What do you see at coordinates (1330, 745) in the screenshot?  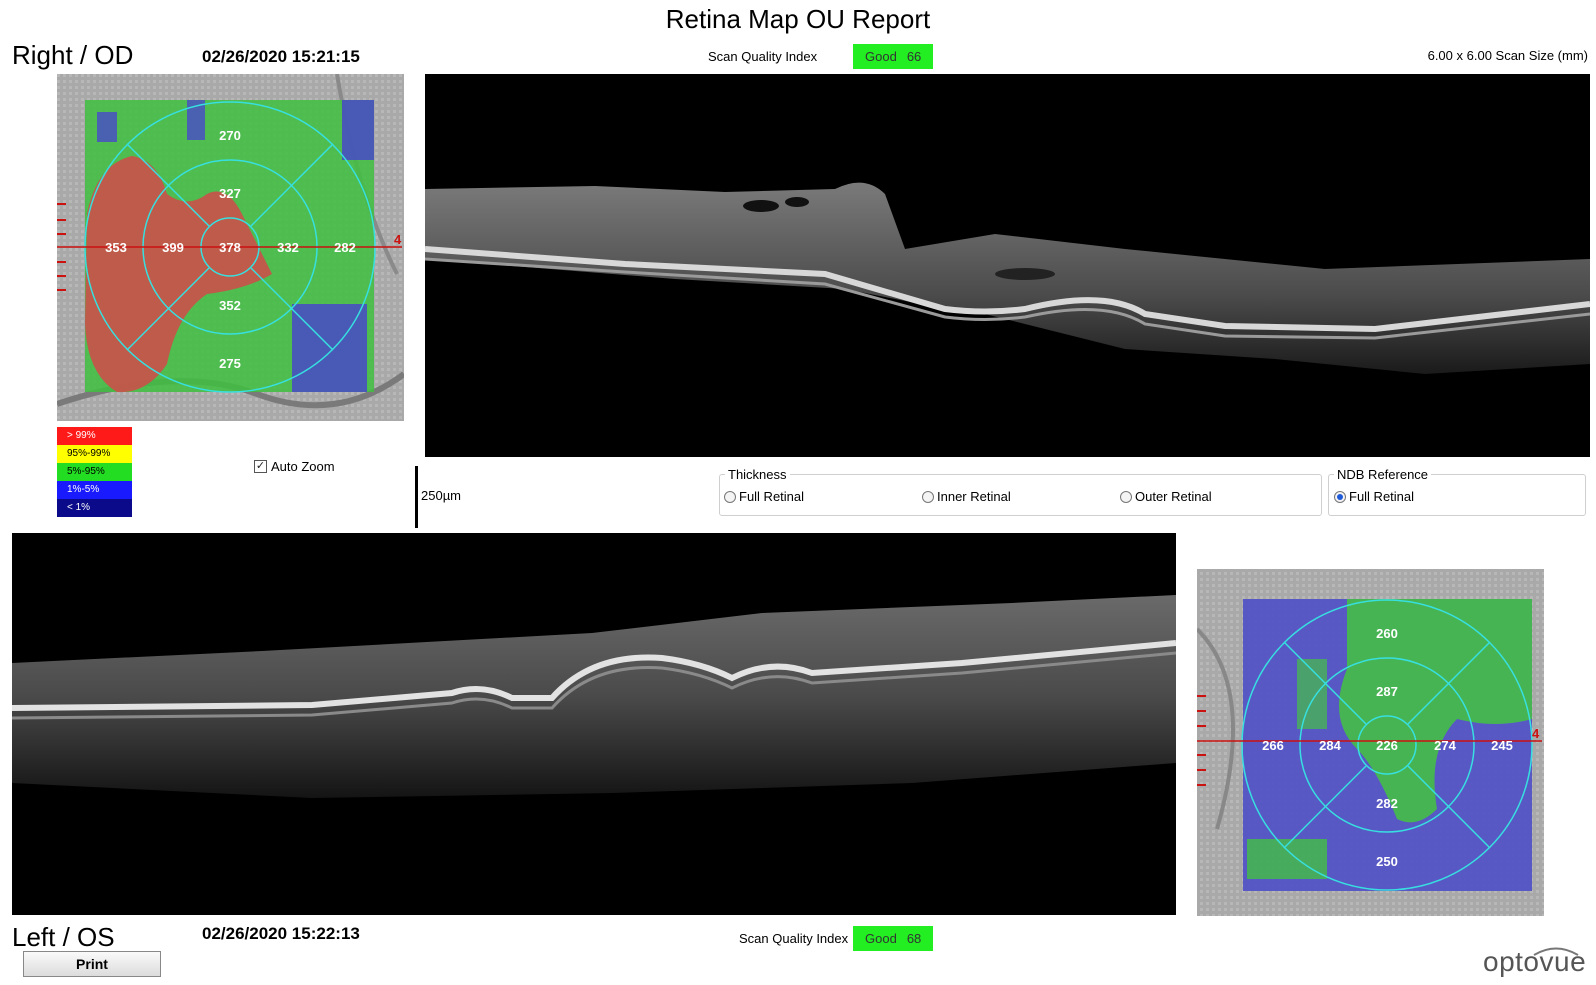 I see `left-sector-nasal-inner: 284` at bounding box center [1330, 745].